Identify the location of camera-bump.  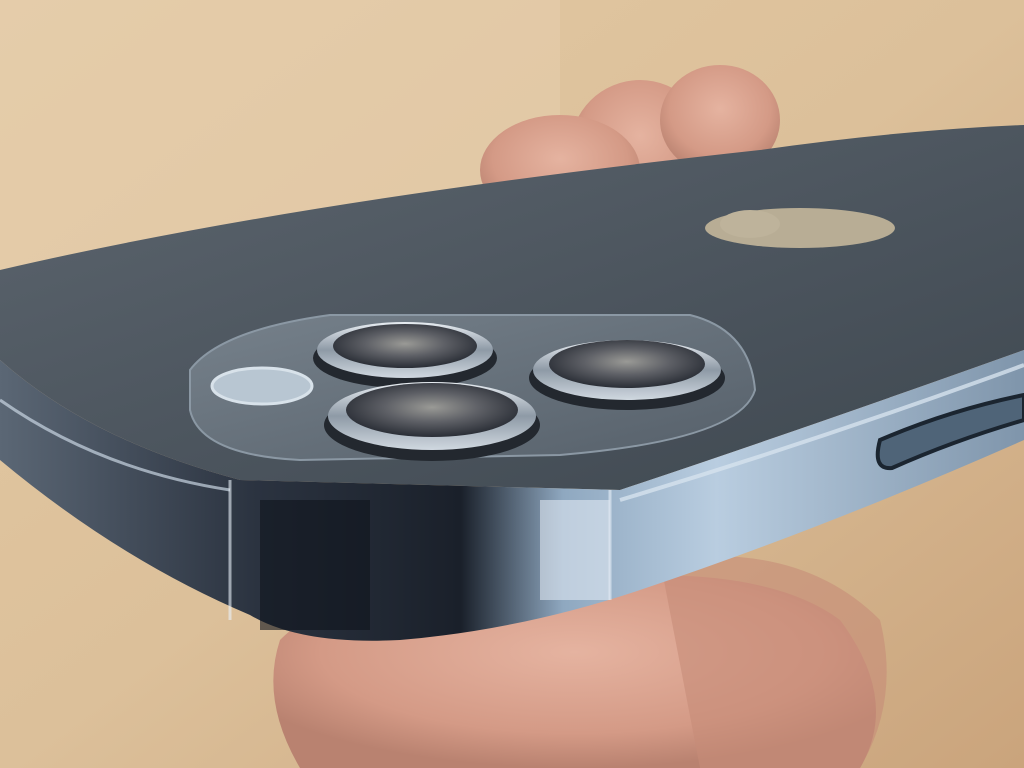
(473, 388).